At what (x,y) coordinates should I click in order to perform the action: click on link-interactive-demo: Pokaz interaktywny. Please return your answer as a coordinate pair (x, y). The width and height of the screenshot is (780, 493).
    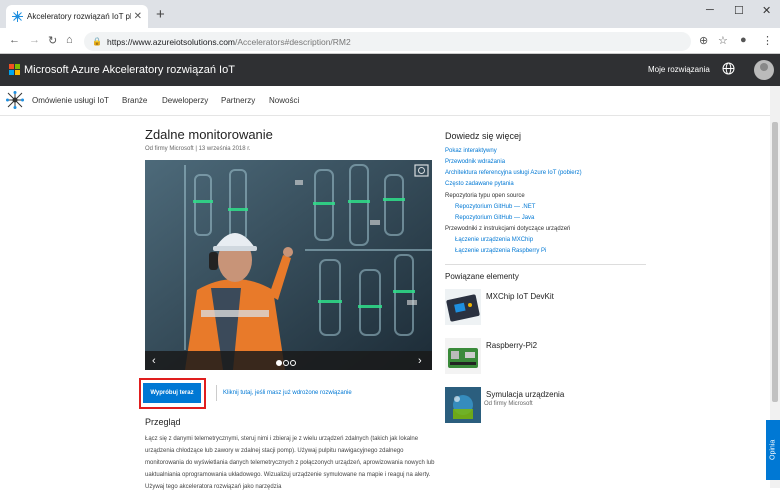
    Looking at the image, I should click on (471, 151).